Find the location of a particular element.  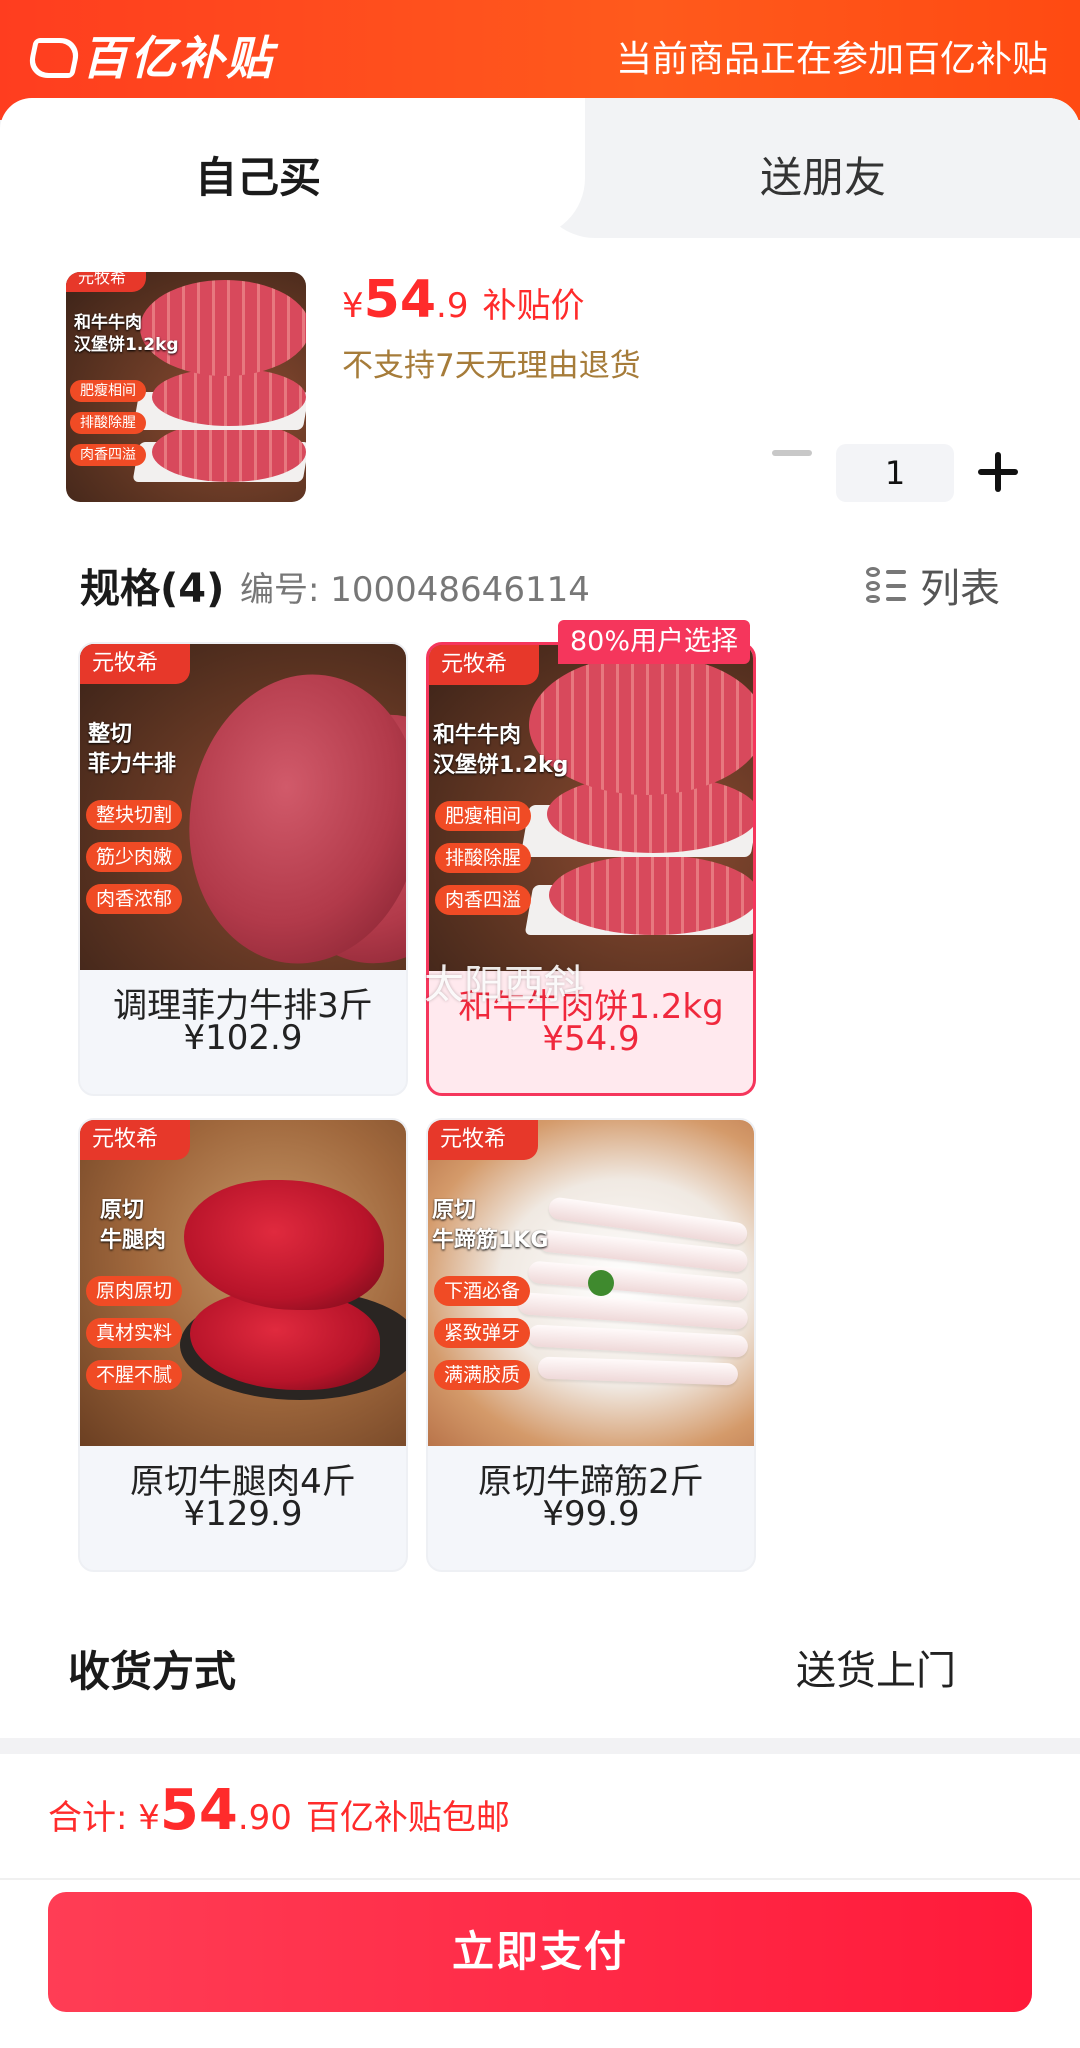

order-total: 合计: ¥54.90 百亿补贴包邮 is located at coordinates (279, 1810).